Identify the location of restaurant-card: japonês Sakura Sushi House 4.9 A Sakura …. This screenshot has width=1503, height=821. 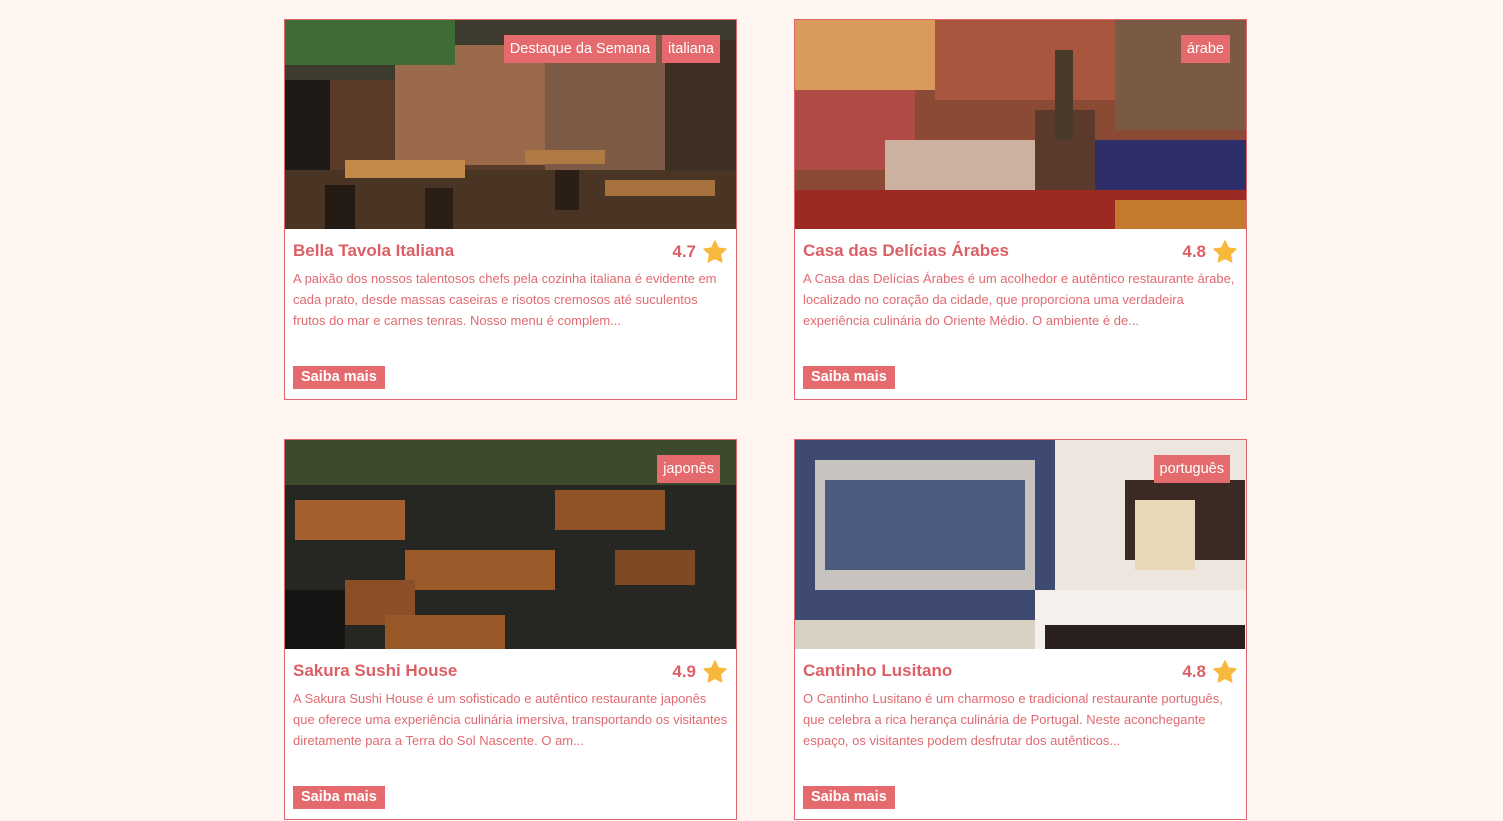
(510, 629).